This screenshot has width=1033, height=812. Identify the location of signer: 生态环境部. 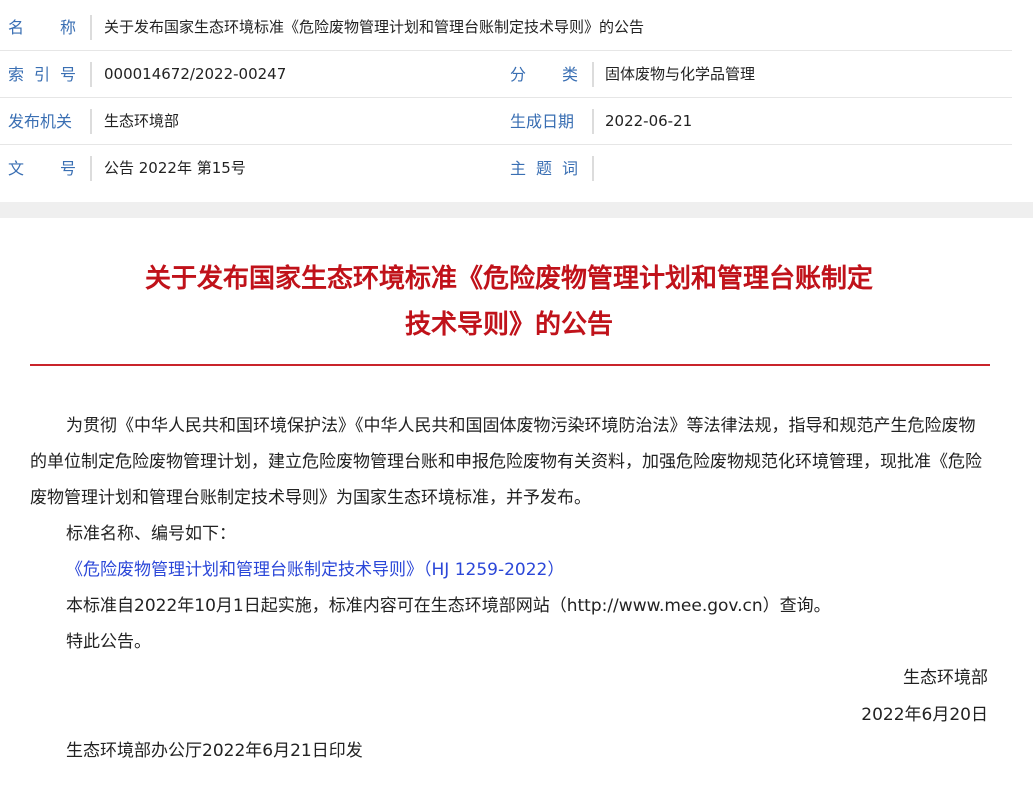
(945, 678).